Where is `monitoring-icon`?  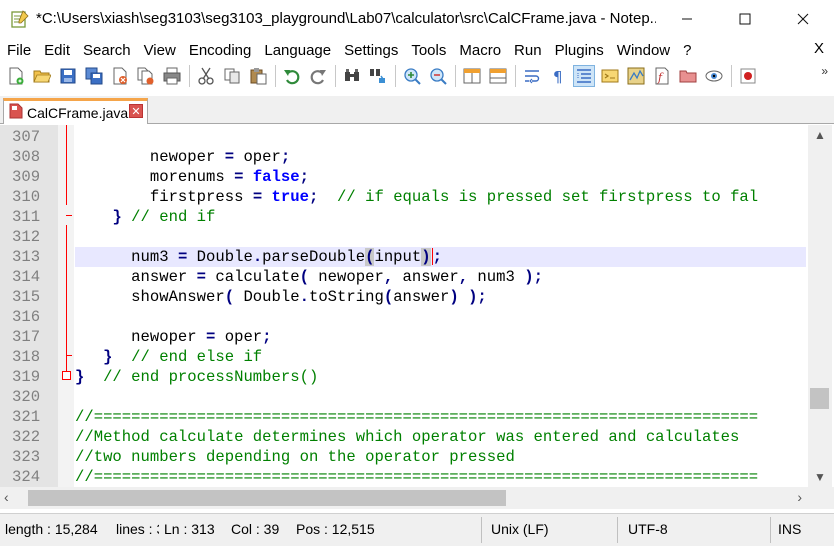 monitoring-icon is located at coordinates (714, 76).